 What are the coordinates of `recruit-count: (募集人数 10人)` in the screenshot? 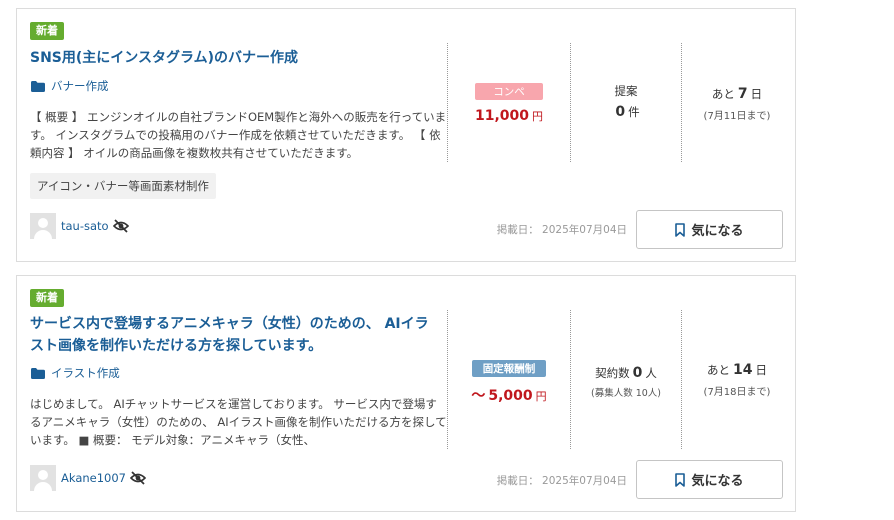 It's located at (626, 393).